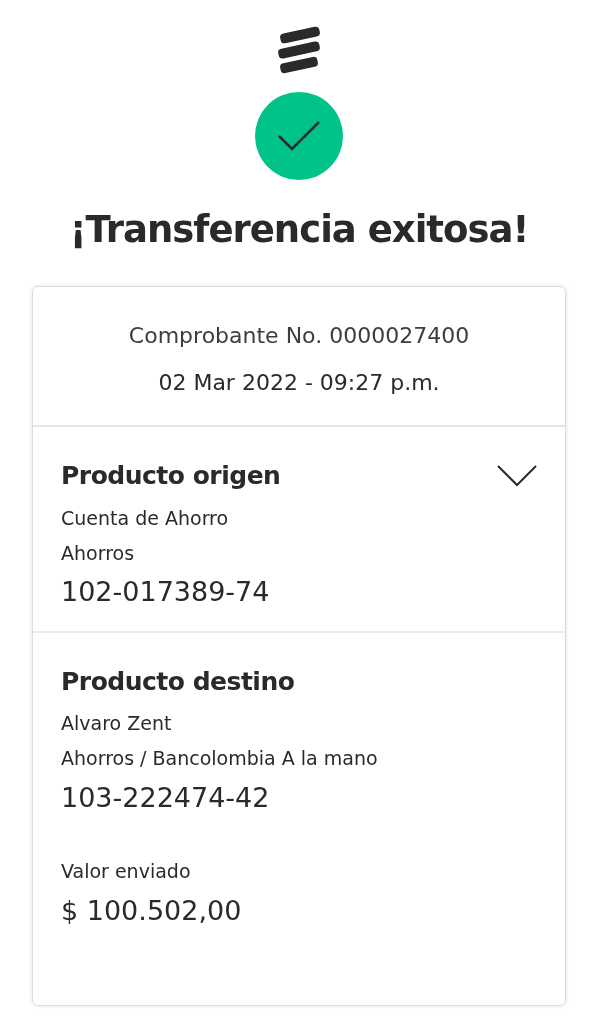 The width and height of the screenshot is (598, 1024). I want to click on detail-text: Ahorros, so click(98, 553).